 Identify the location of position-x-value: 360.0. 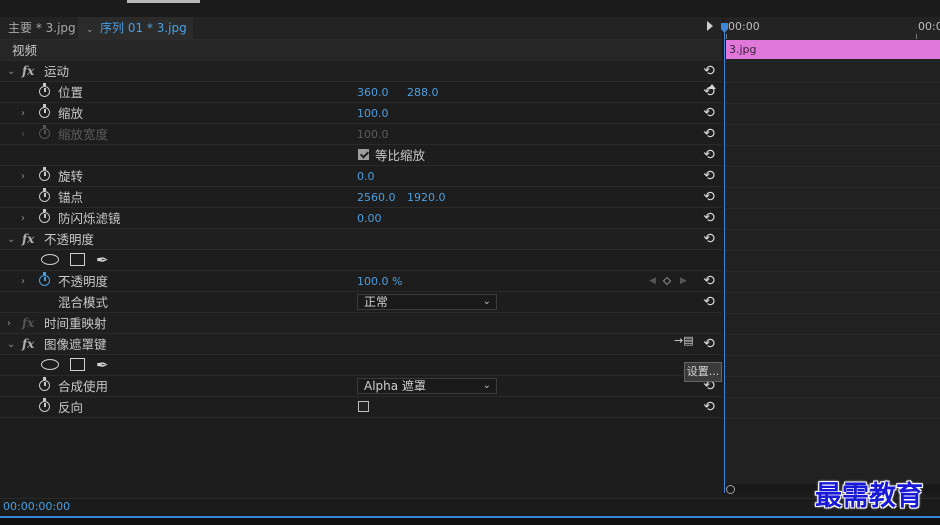
(373, 92).